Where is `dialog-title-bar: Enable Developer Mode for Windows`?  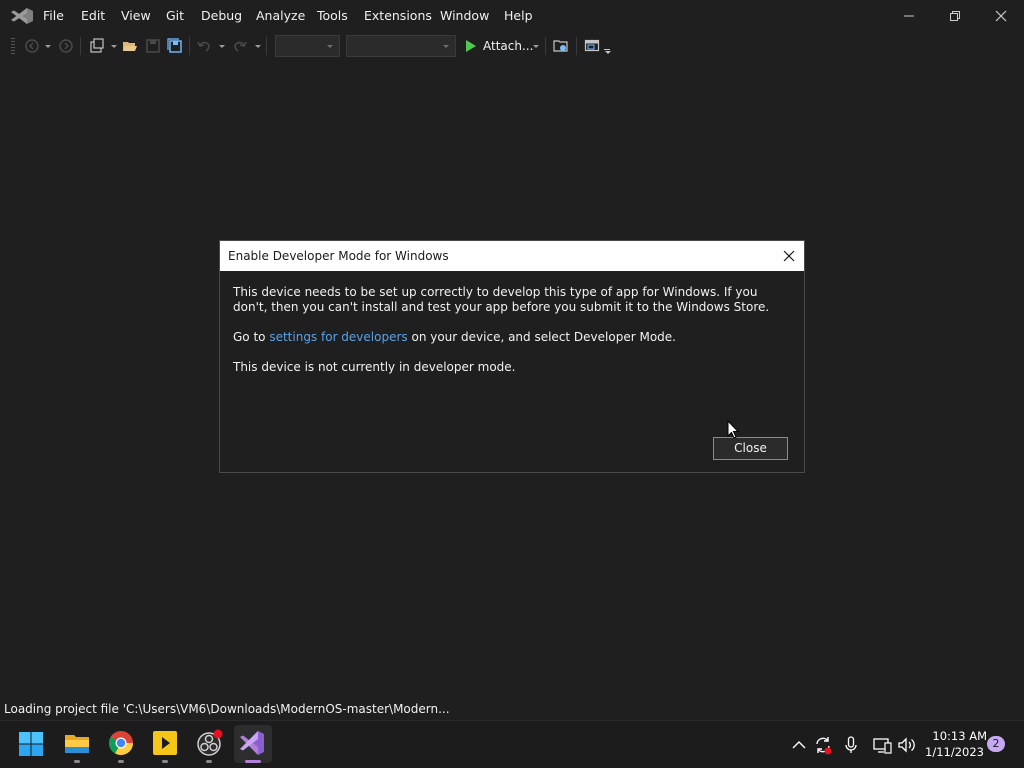
dialog-title-bar: Enable Developer Mode for Windows is located at coordinates (512, 256).